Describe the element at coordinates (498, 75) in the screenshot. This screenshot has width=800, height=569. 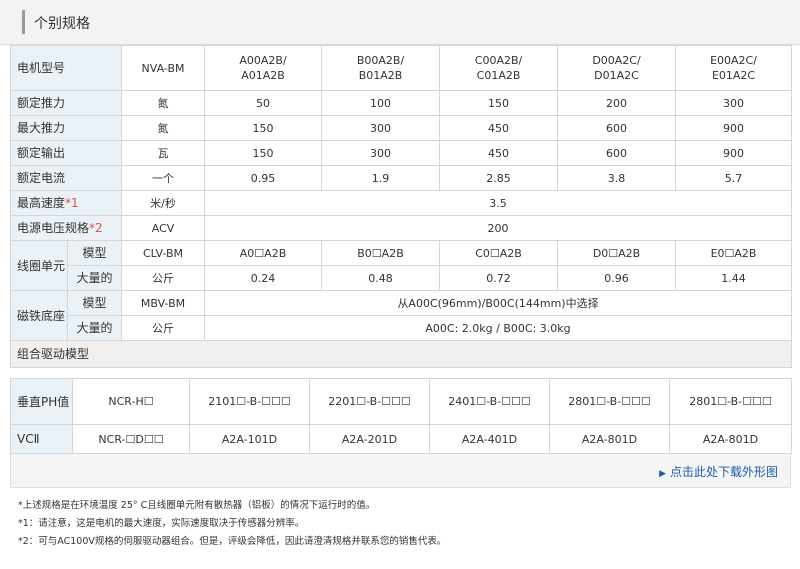
I see `model-line: C01A2B` at that location.